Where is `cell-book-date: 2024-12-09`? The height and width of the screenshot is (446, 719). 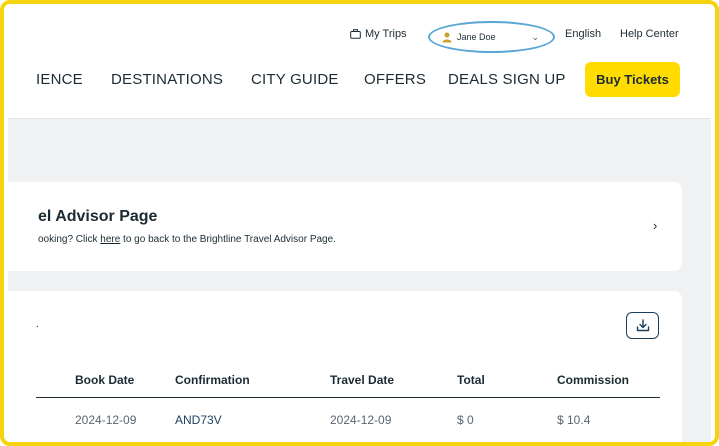 cell-book-date: 2024-12-09 is located at coordinates (106, 420).